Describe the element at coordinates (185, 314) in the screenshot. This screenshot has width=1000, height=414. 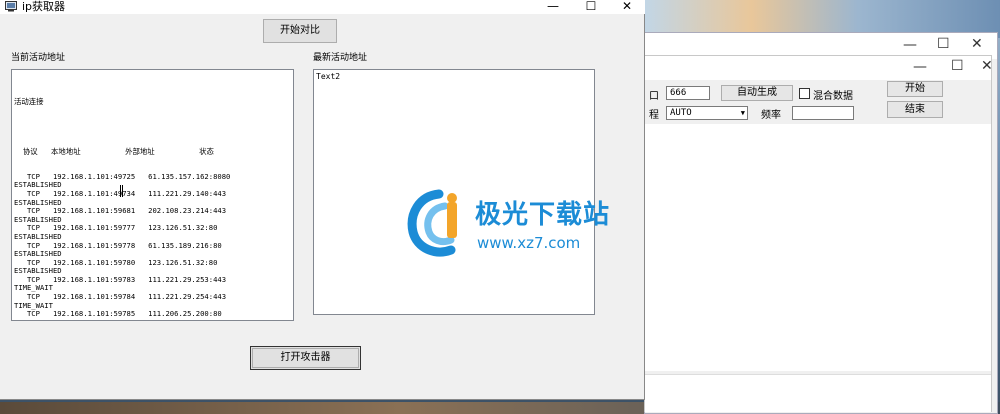
I see `connection-remote: 111.206.25.200:80` at that location.